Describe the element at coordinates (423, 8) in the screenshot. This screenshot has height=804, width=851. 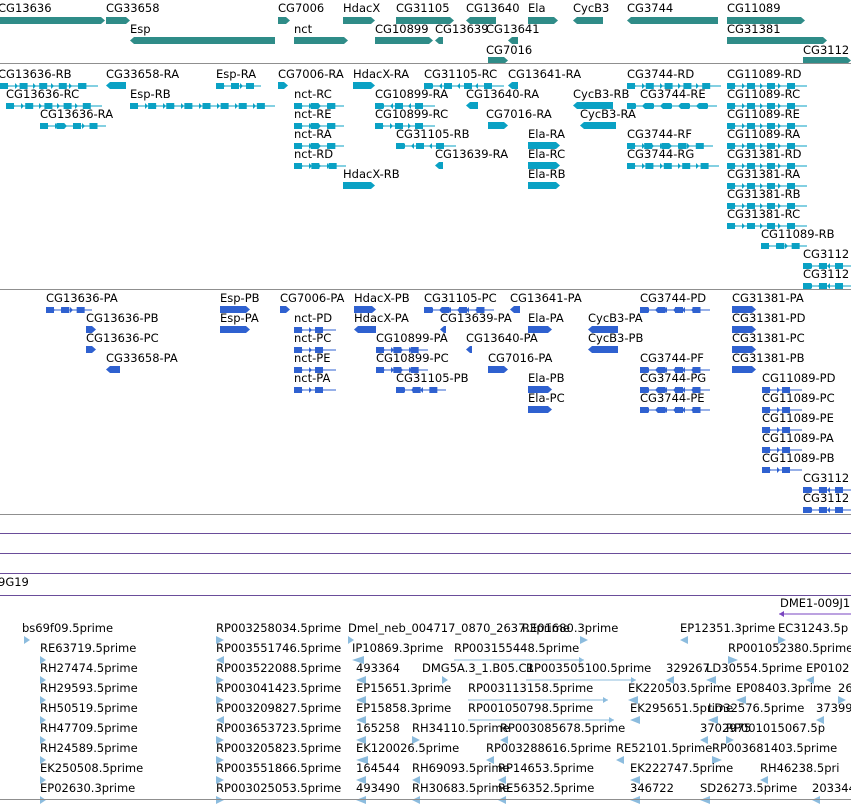
I see `gene-label: CG31105` at that location.